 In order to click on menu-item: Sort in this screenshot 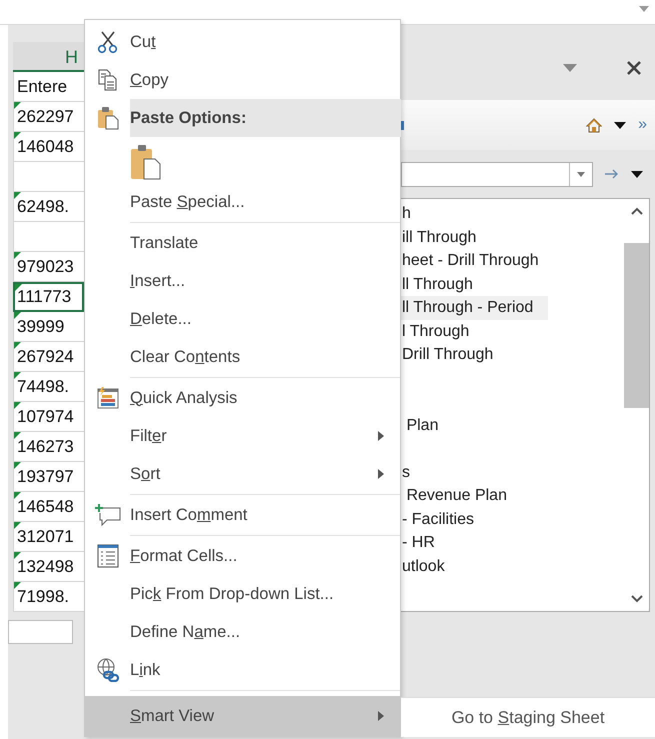, I will do `click(242, 474)`.